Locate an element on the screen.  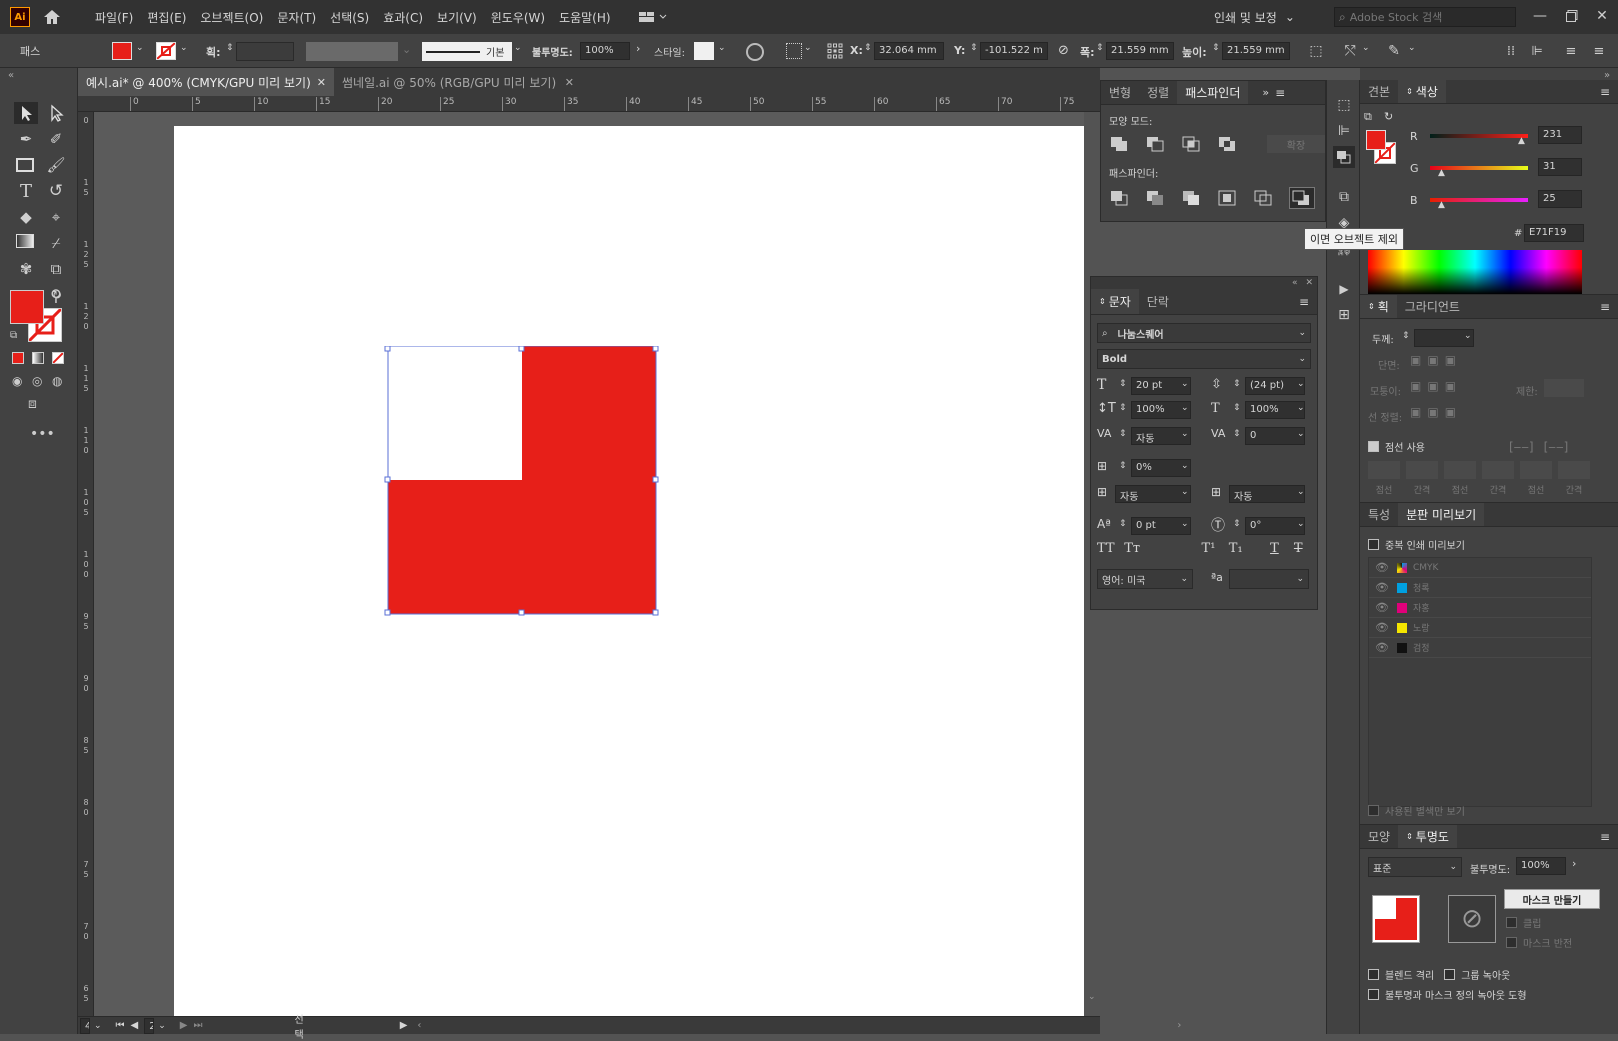
ink-row: 👁 자홍 is located at coordinates (1480, 608).